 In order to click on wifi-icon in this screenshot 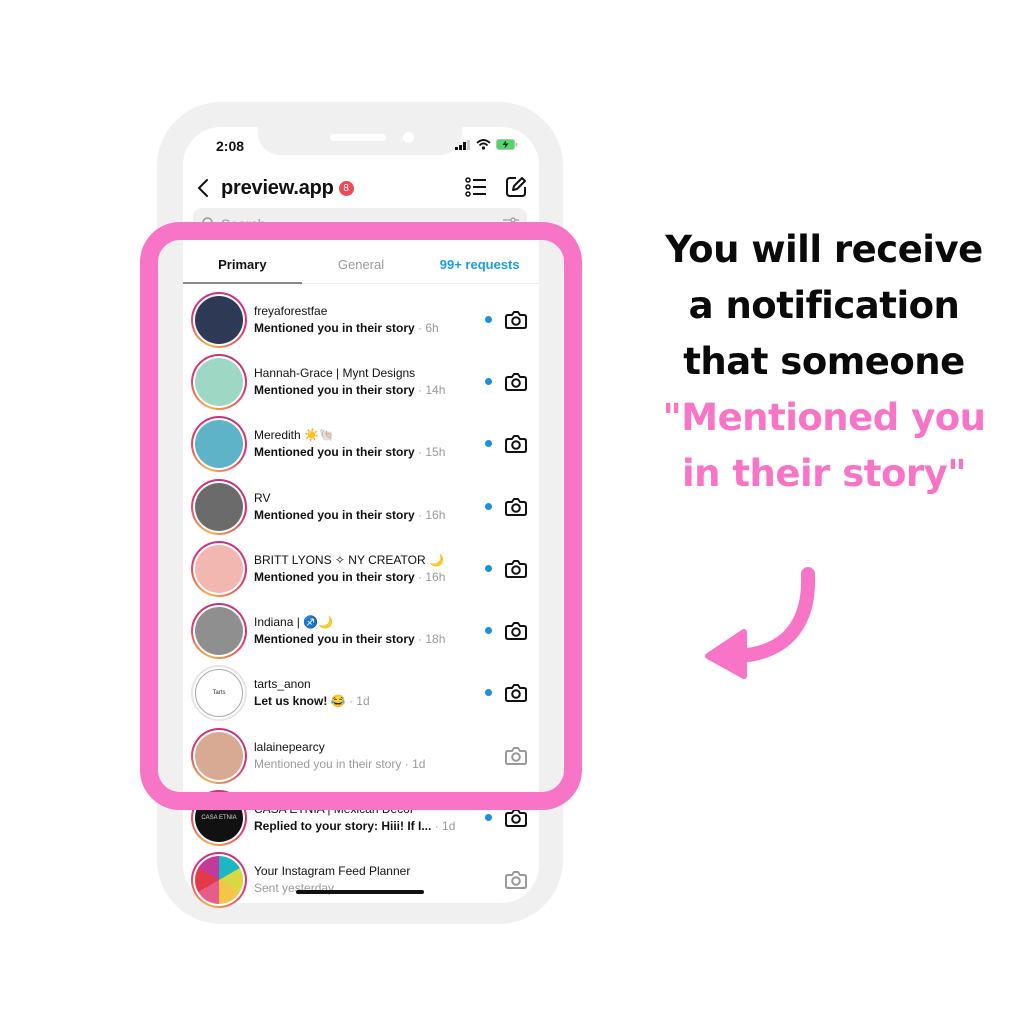, I will do `click(483, 144)`.